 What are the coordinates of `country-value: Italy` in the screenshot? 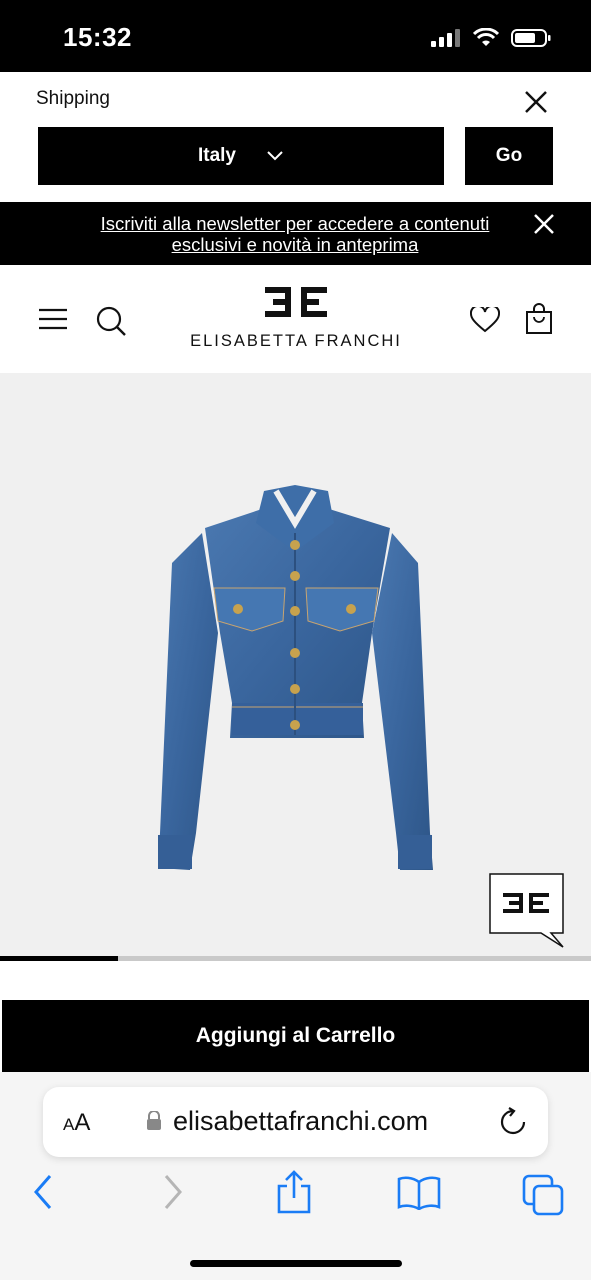 It's located at (217, 155).